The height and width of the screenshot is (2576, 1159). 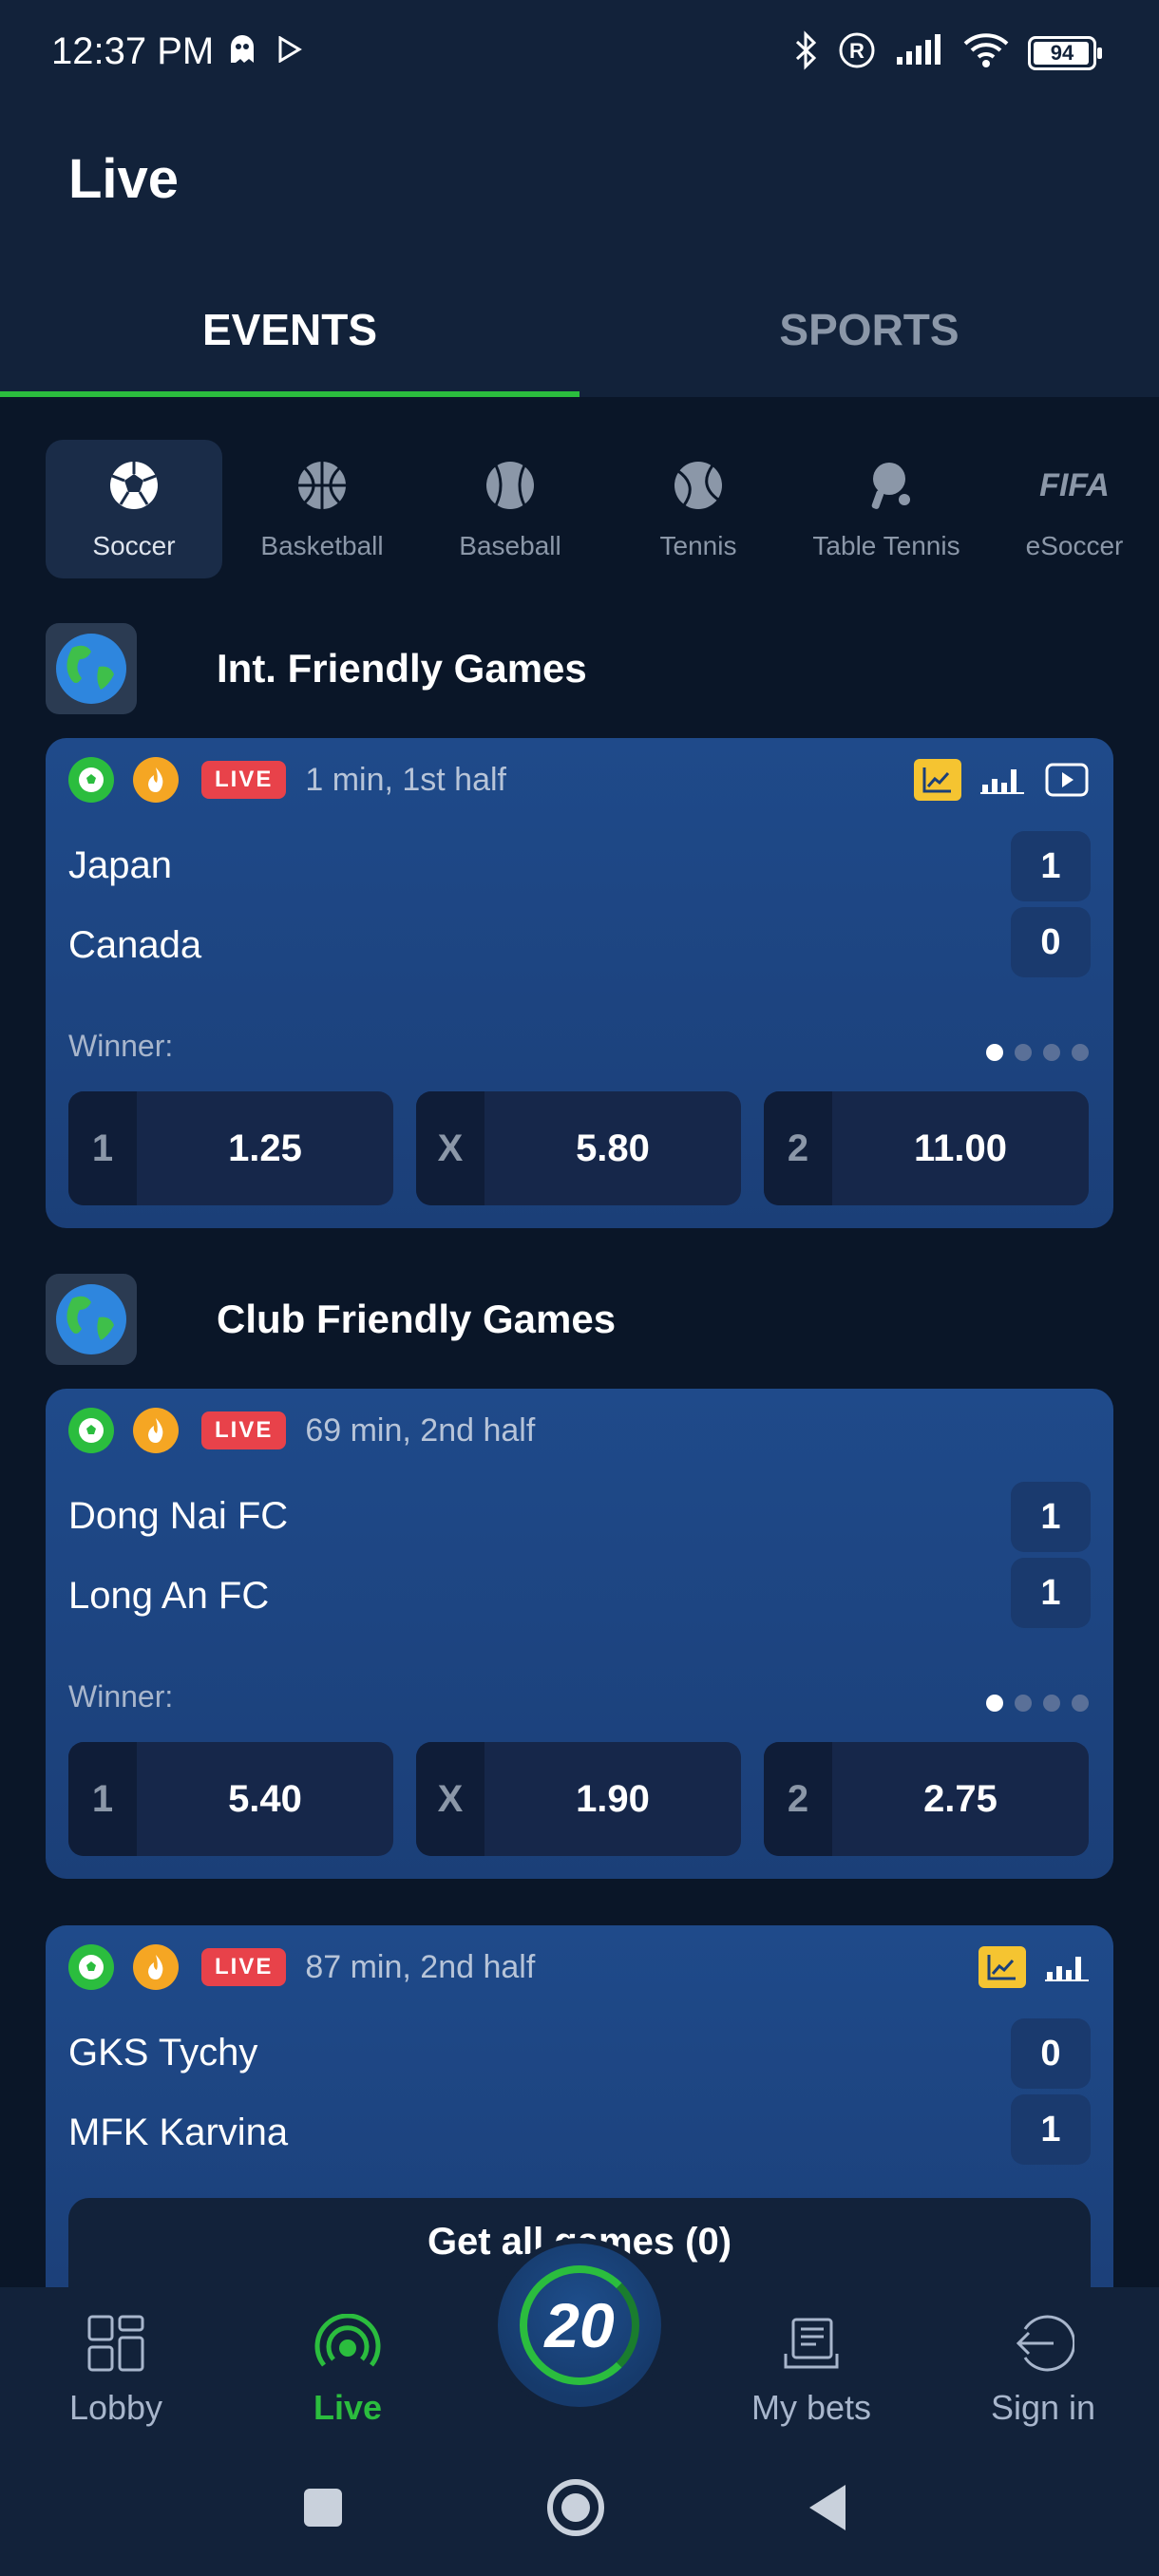 What do you see at coordinates (230, 1799) in the screenshot?
I see `odd-button-home: 1 5.40` at bounding box center [230, 1799].